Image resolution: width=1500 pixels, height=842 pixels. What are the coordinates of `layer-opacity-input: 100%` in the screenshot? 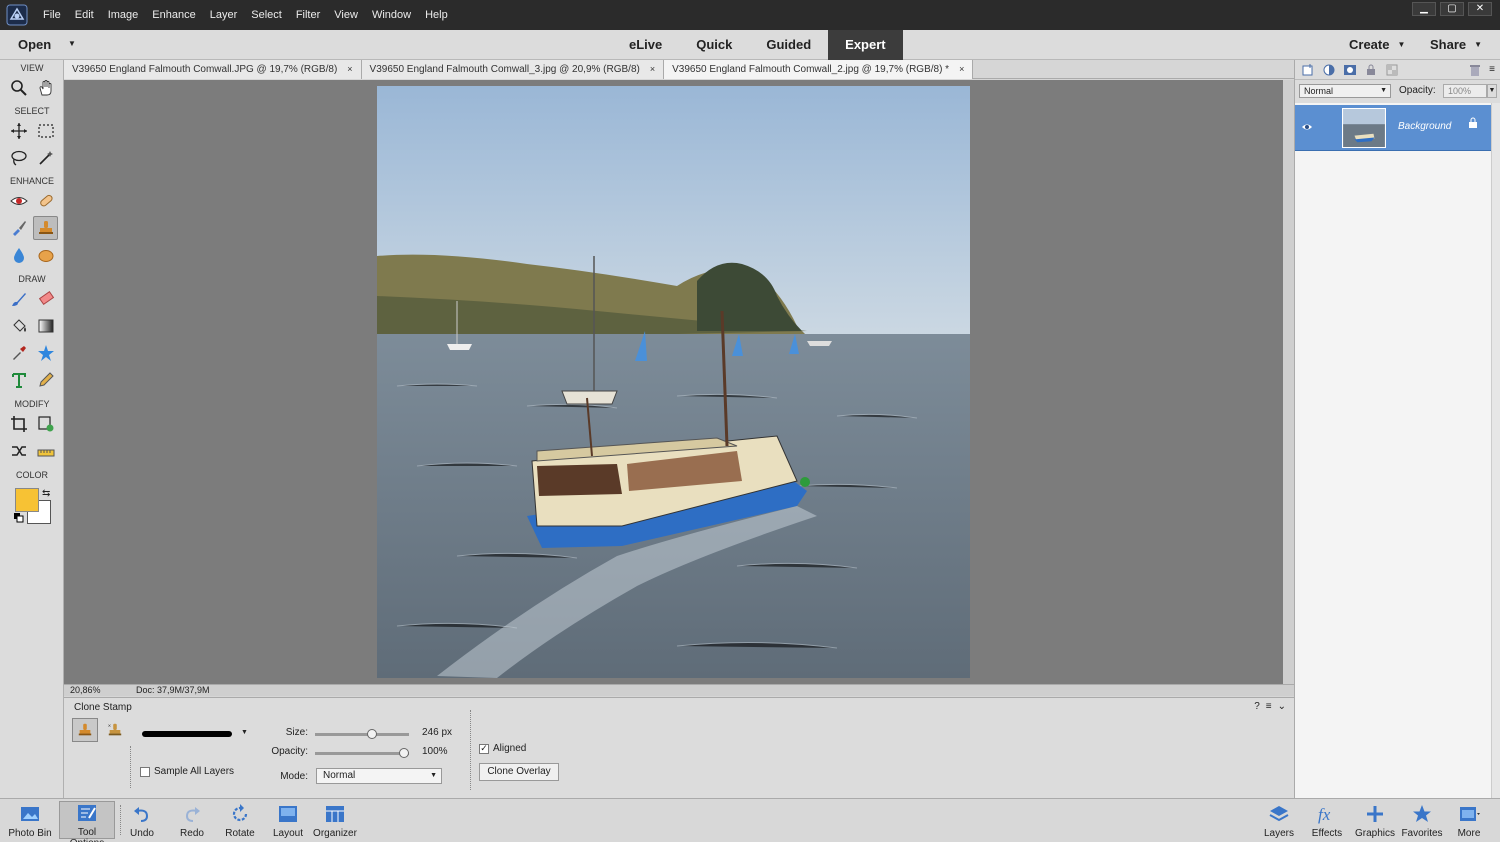 It's located at (1465, 91).